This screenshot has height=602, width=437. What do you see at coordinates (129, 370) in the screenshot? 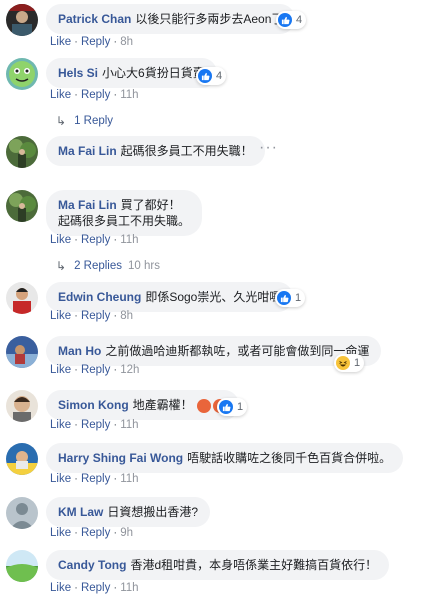
I see `timestamp: 12h` at bounding box center [129, 370].